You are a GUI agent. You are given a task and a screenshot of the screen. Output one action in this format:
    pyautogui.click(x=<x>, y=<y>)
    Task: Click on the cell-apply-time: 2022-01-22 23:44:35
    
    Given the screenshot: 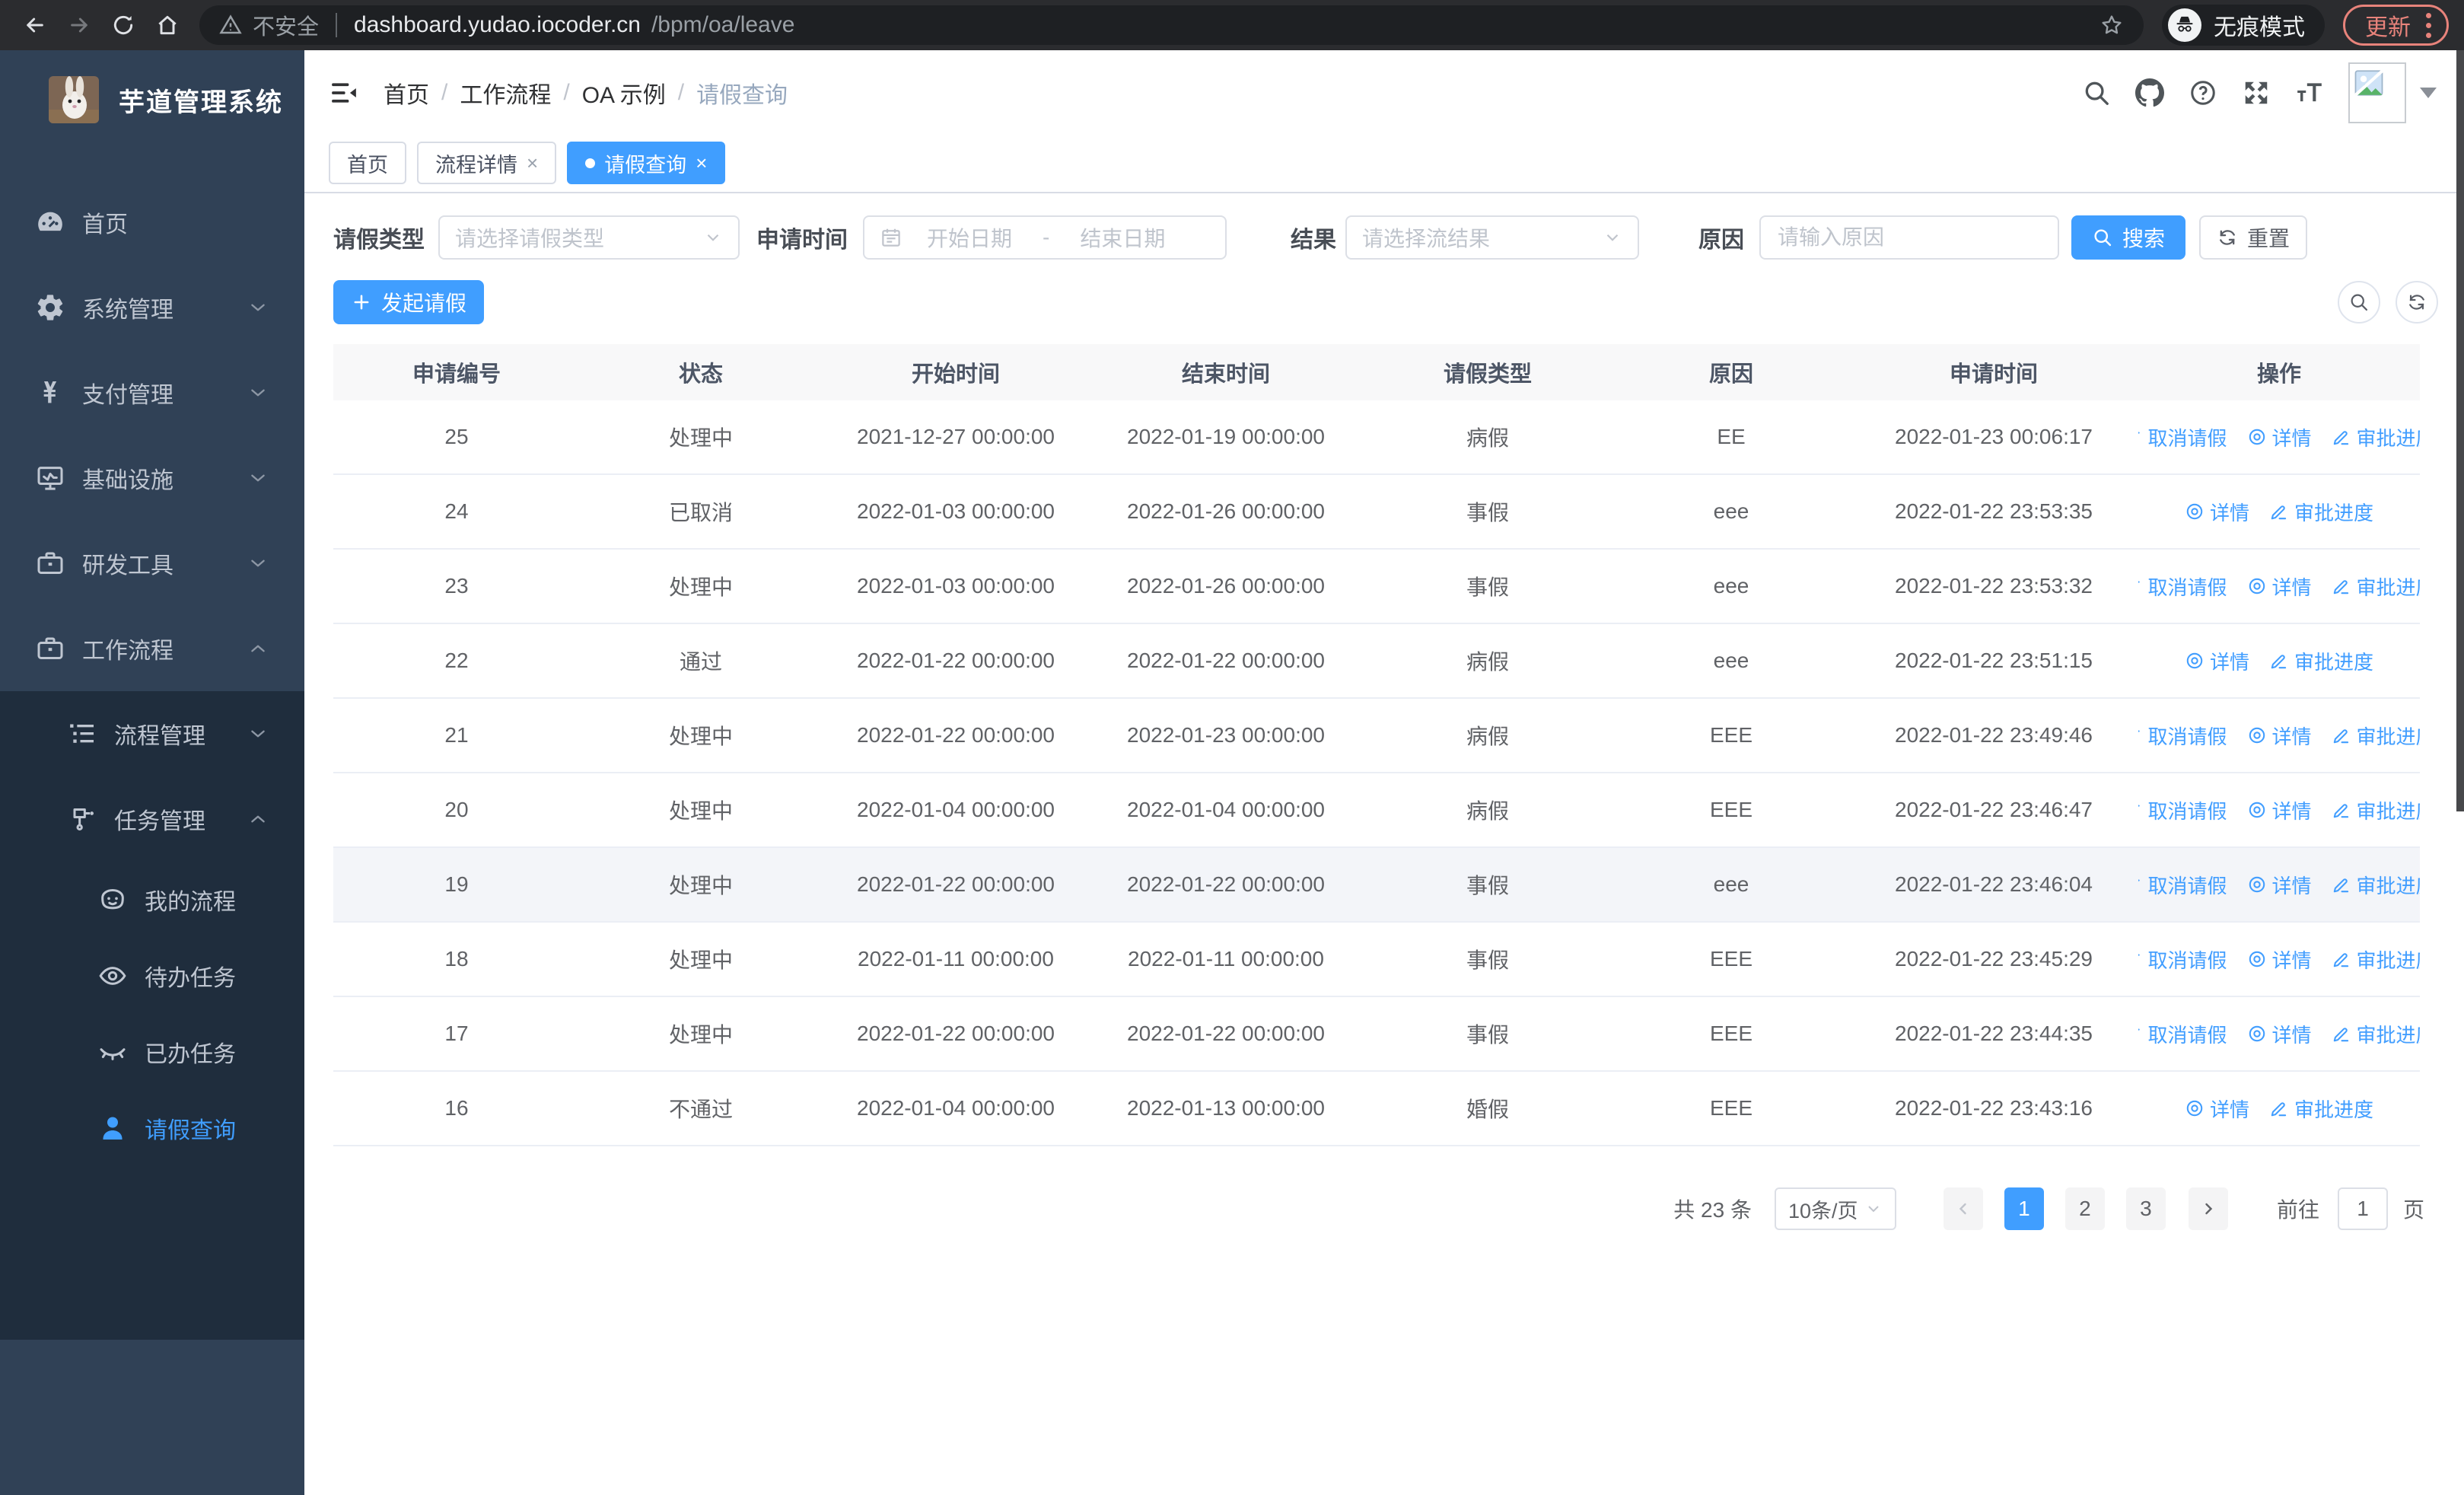 What is the action you would take?
    pyautogui.click(x=1994, y=1033)
    